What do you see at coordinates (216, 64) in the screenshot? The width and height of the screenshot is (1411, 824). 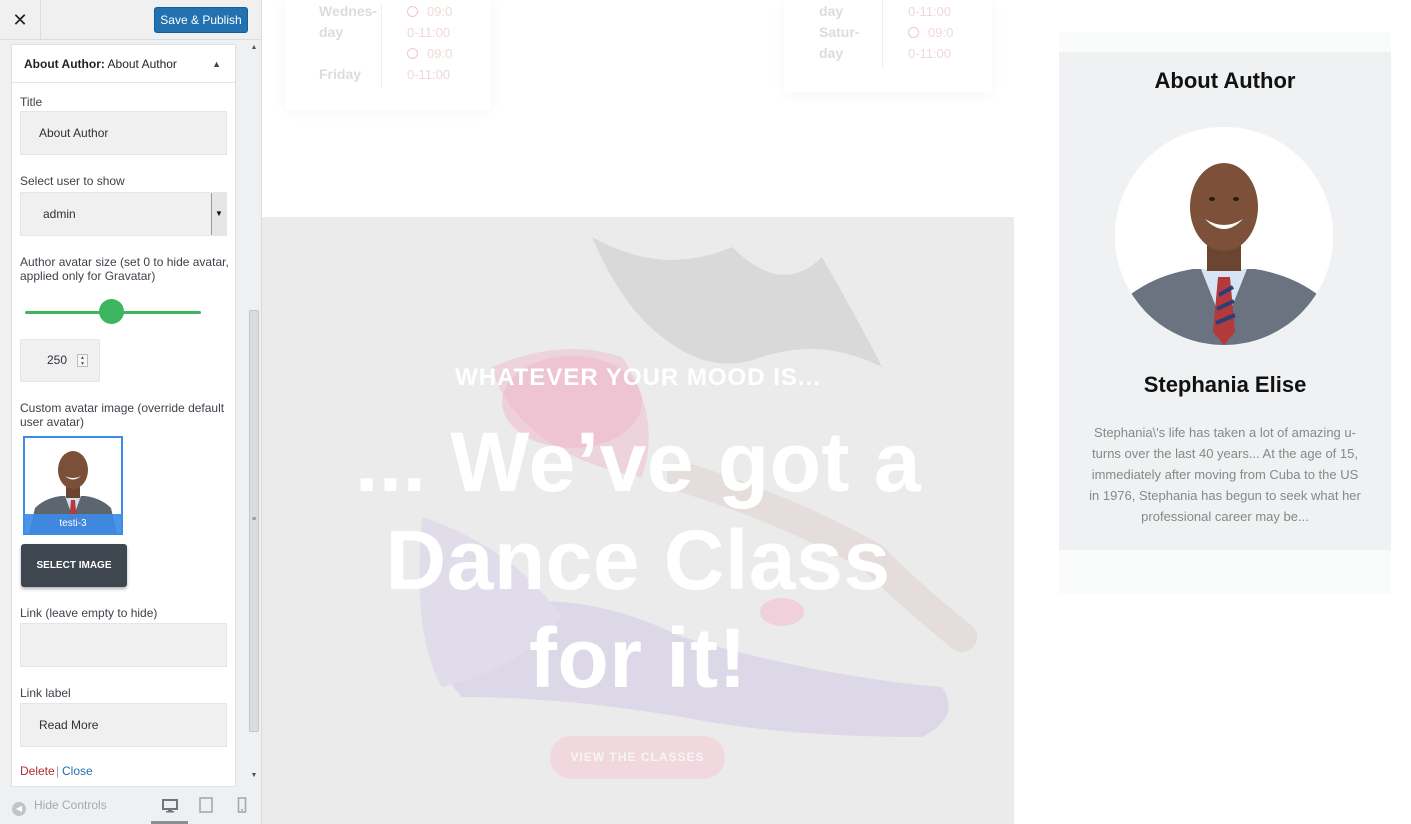 I see `collapse-caret-icon: ▲` at bounding box center [216, 64].